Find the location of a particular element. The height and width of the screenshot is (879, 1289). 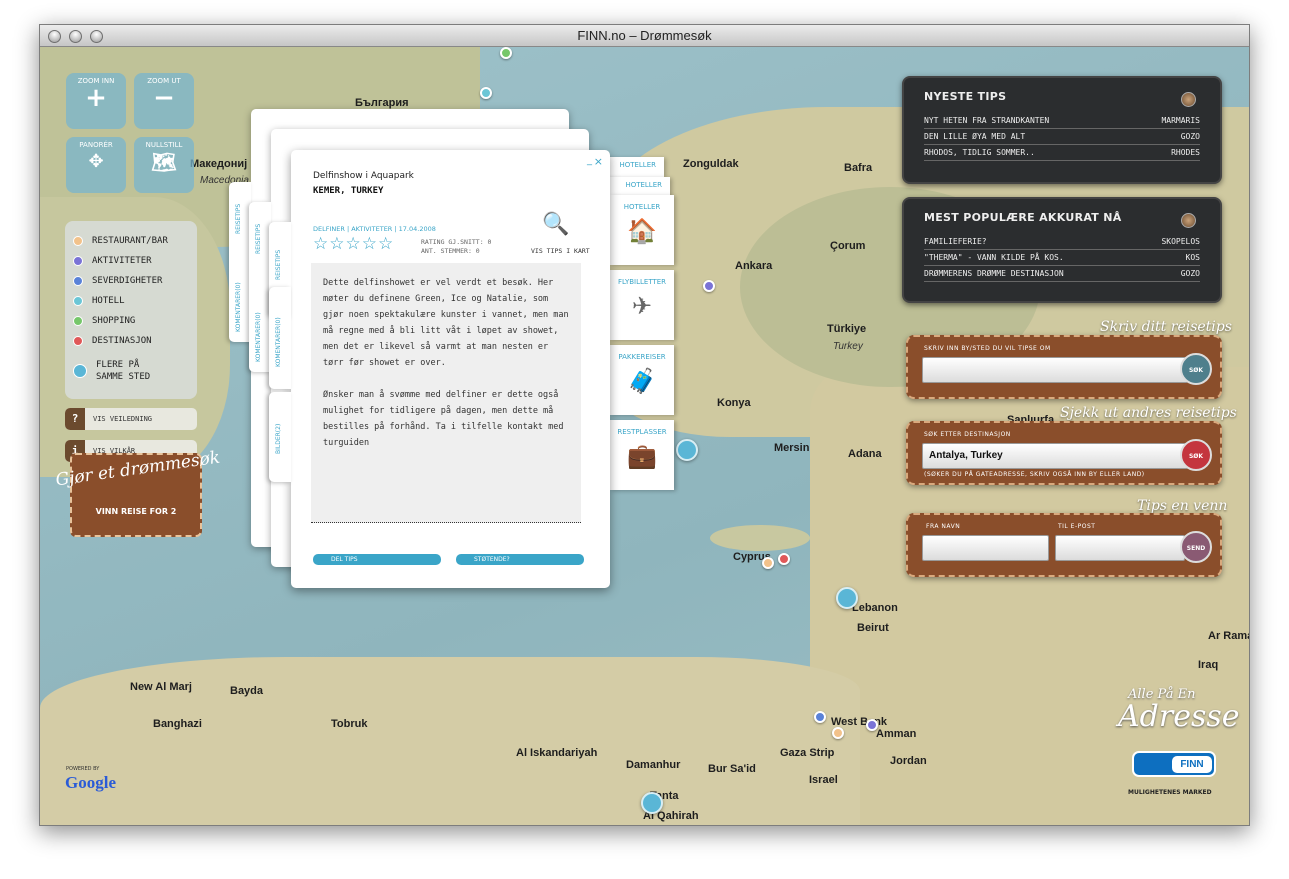

zoom-in-button: ZOOM INN + is located at coordinates (96, 101).